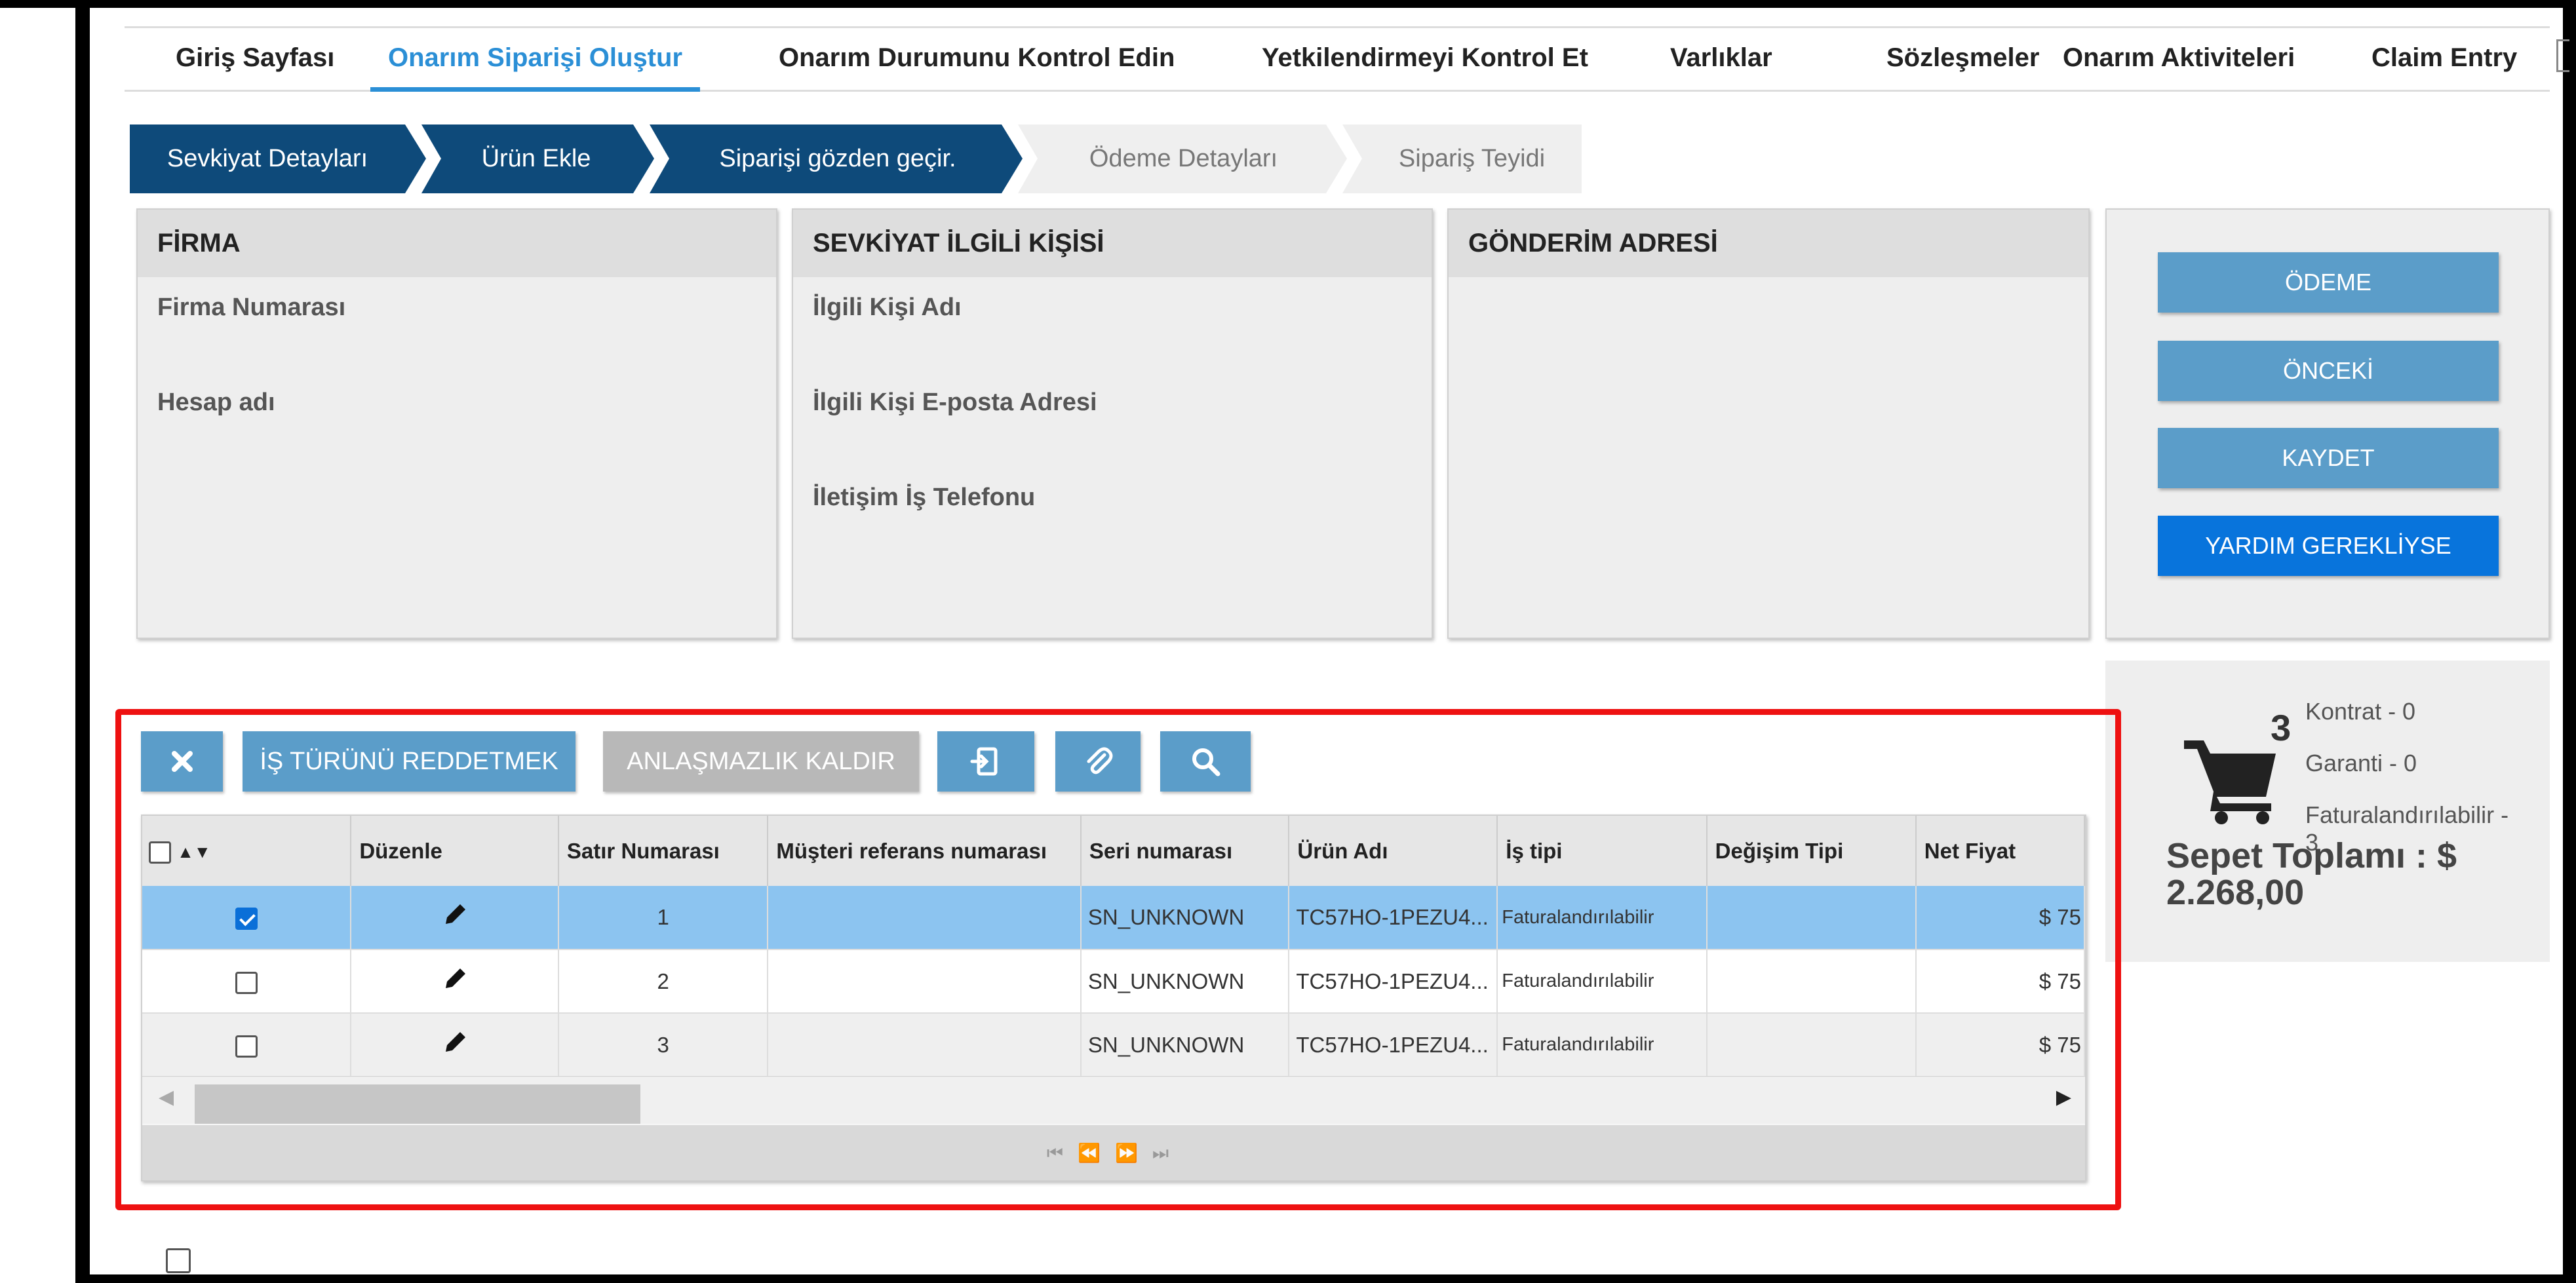  I want to click on paperclip-icon, so click(1100, 761).